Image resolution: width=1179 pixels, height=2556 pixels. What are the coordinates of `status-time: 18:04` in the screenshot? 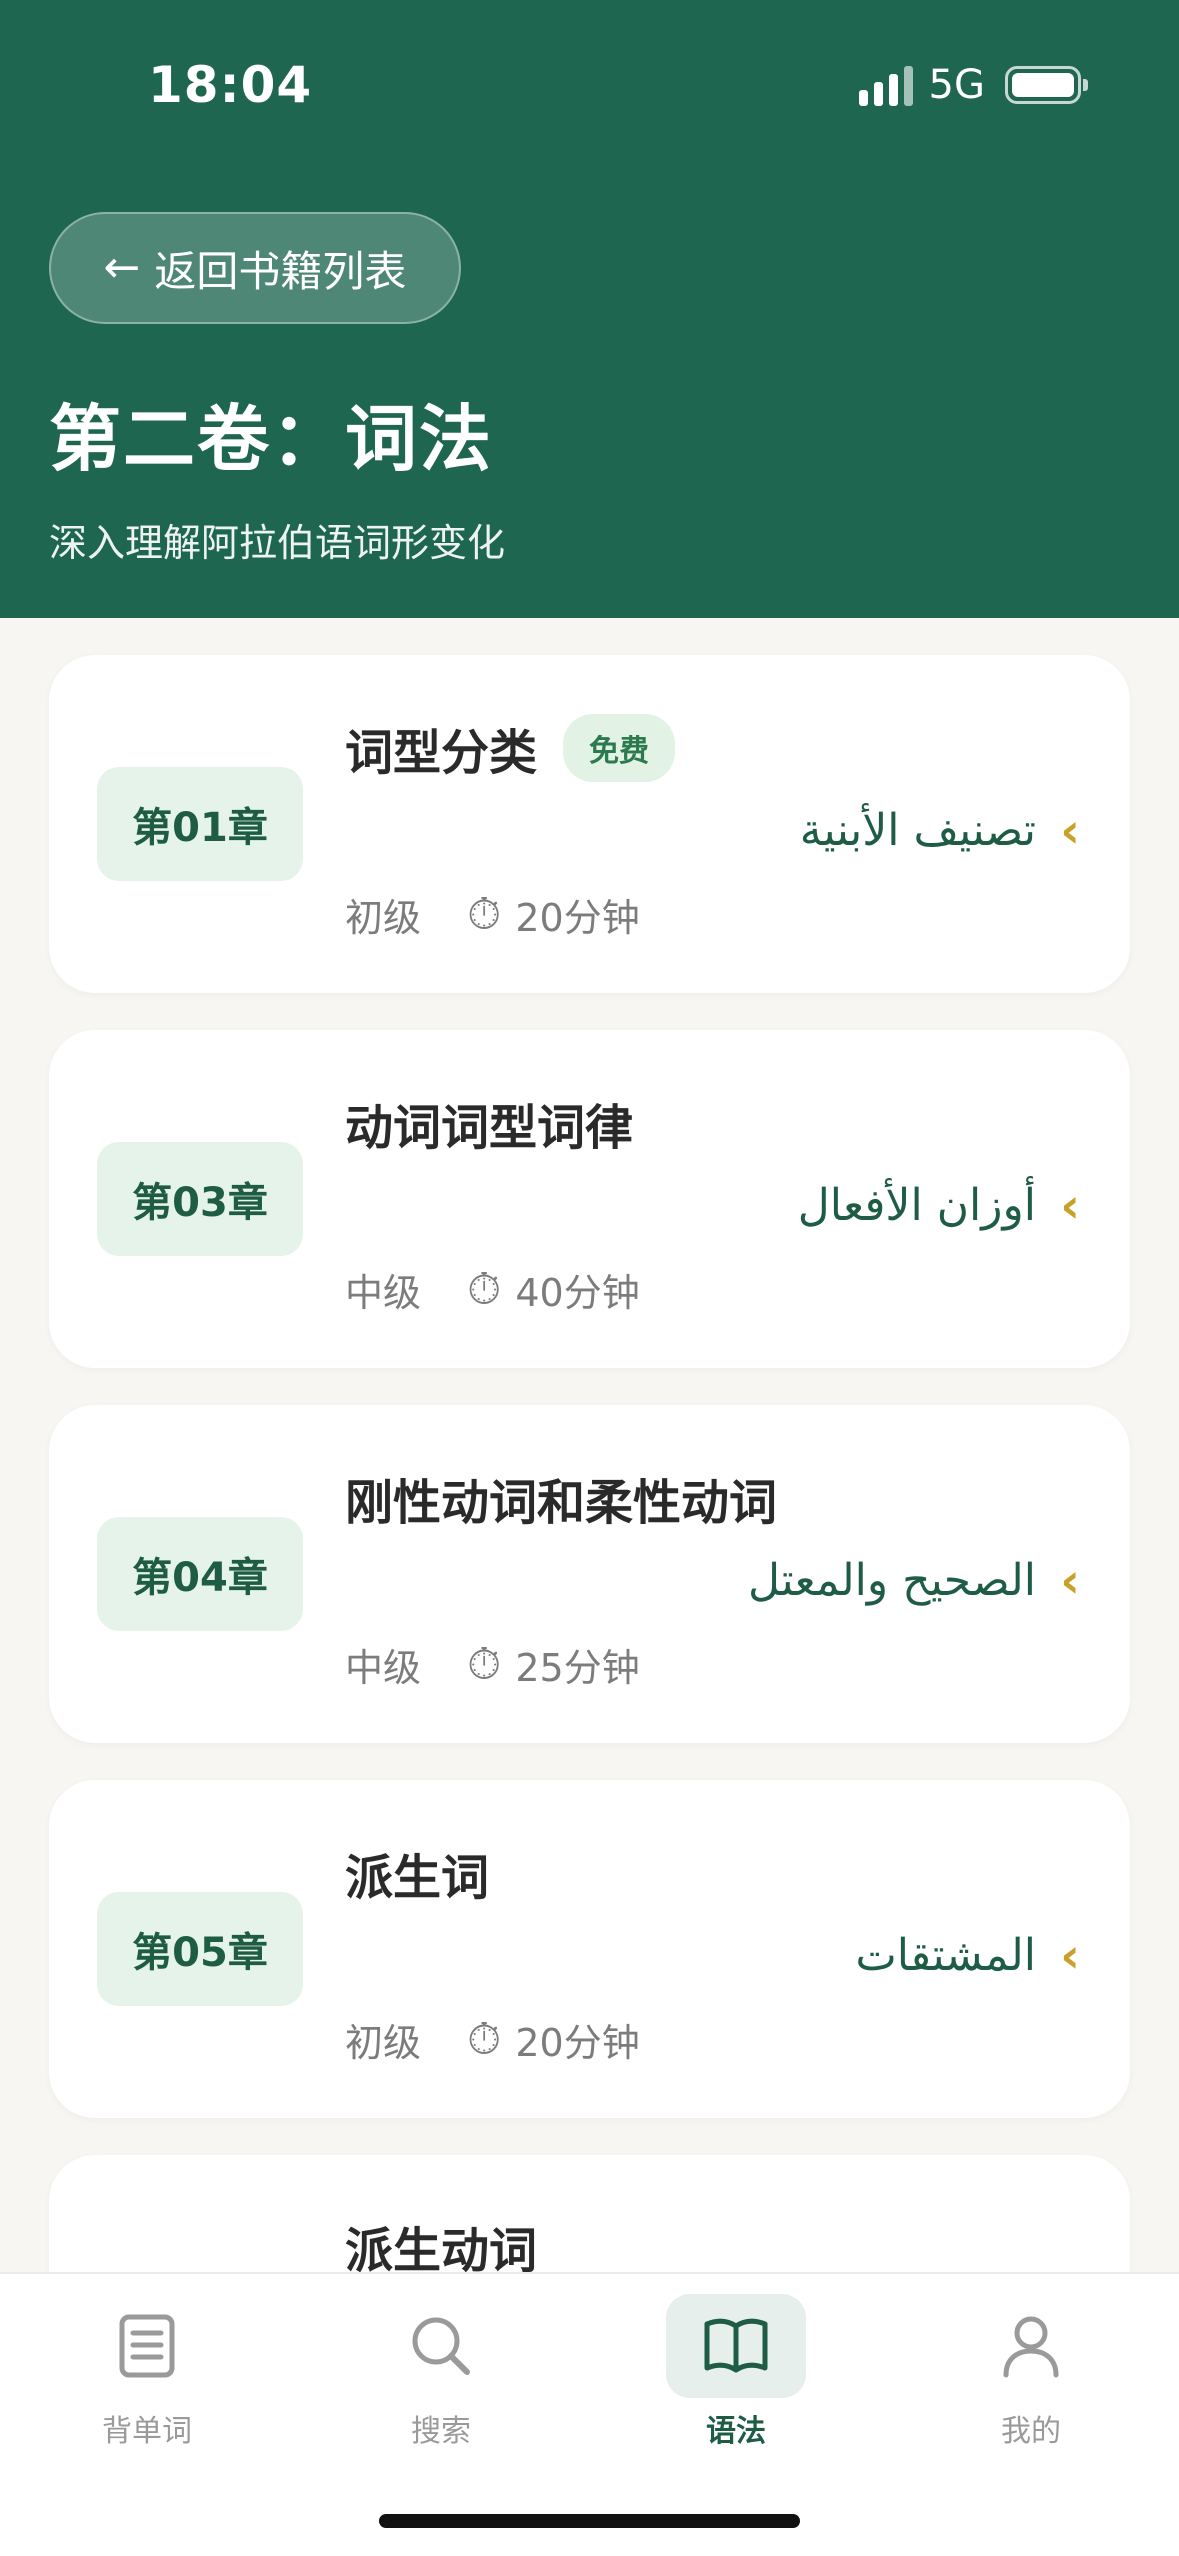 It's located at (230, 85).